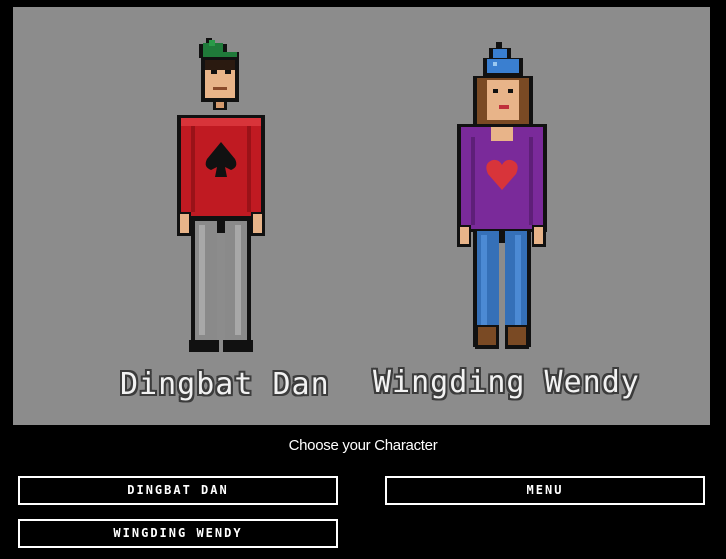  Describe the element at coordinates (363, 445) in the screenshot. I see `choose-character-prompt: Choose your Character` at that location.